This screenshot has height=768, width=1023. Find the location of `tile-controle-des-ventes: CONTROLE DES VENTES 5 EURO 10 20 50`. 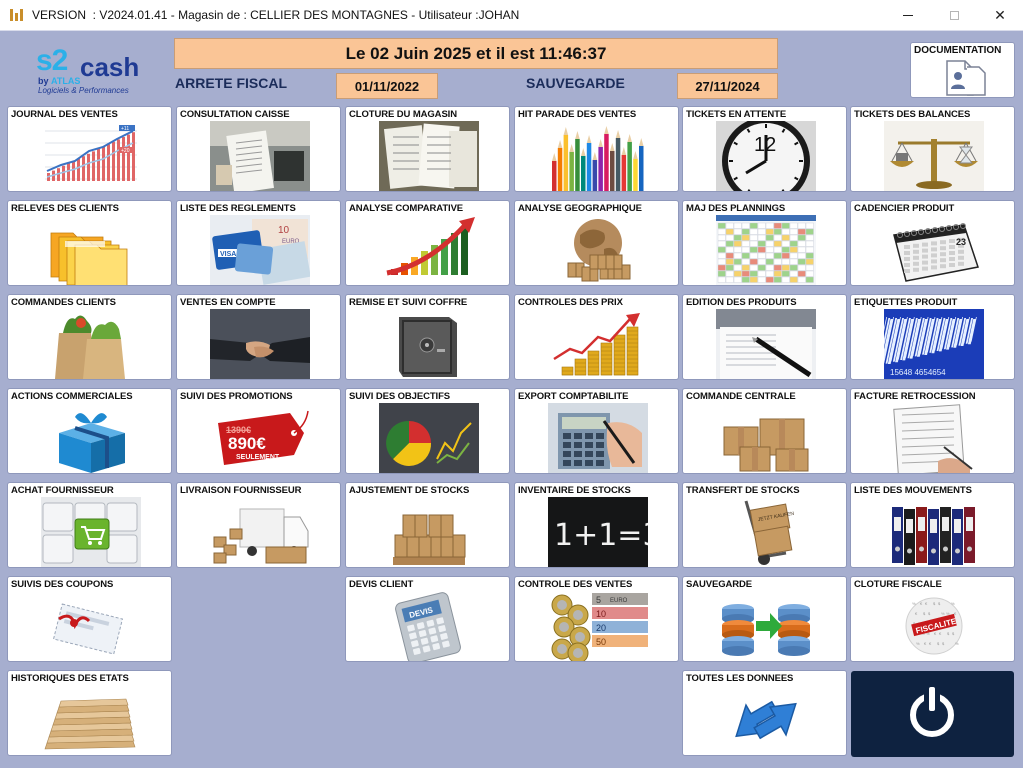

tile-controle-des-ventes: CONTROLE DES VENTES 5 EURO 10 20 50 is located at coordinates (596, 619).